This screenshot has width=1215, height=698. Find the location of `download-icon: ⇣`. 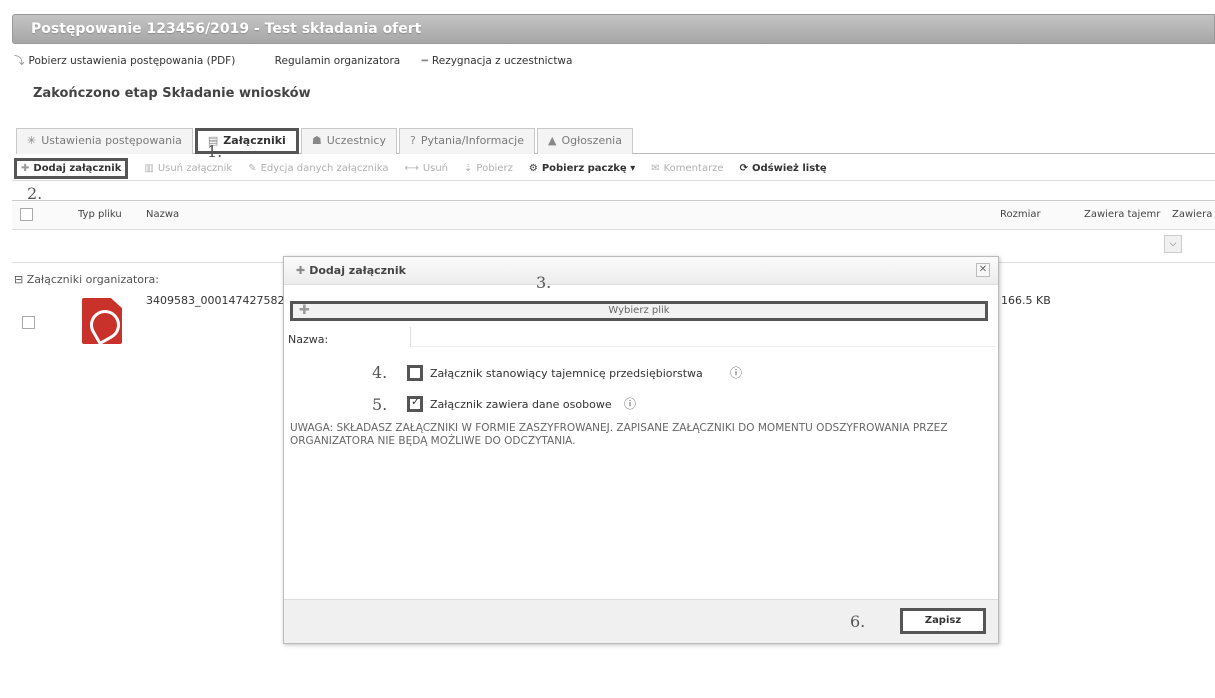

download-icon: ⇣ is located at coordinates (468, 168).